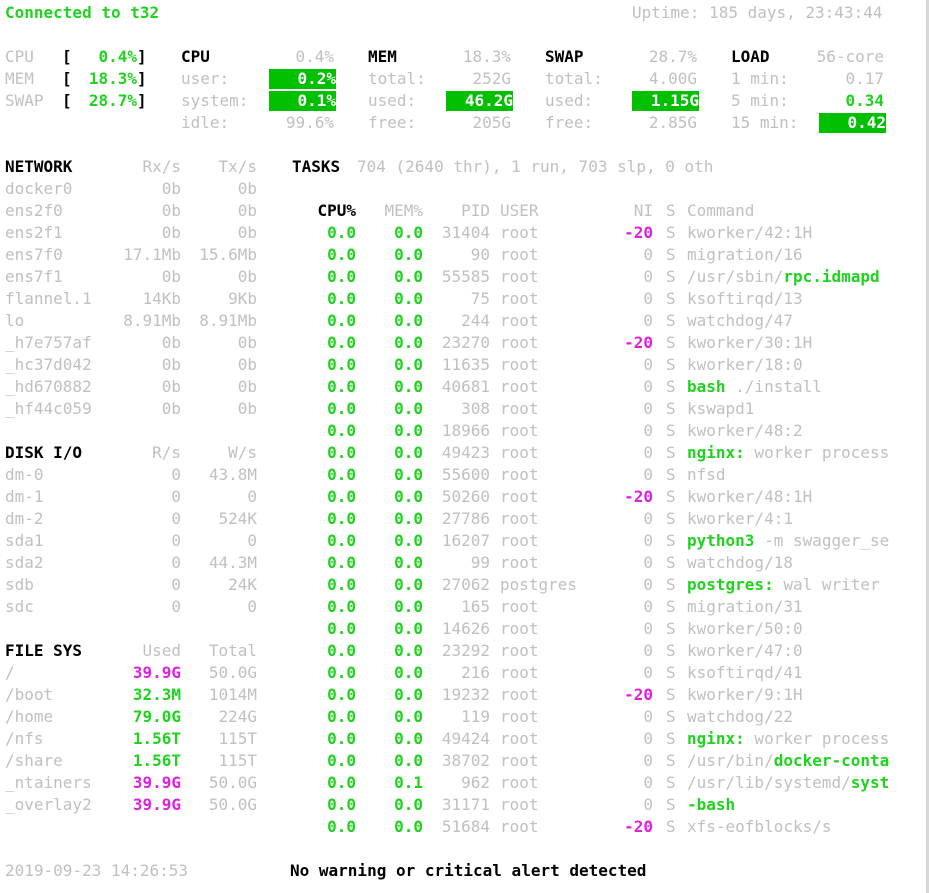  I want to click on disk-device: dm-0, so click(24, 474).